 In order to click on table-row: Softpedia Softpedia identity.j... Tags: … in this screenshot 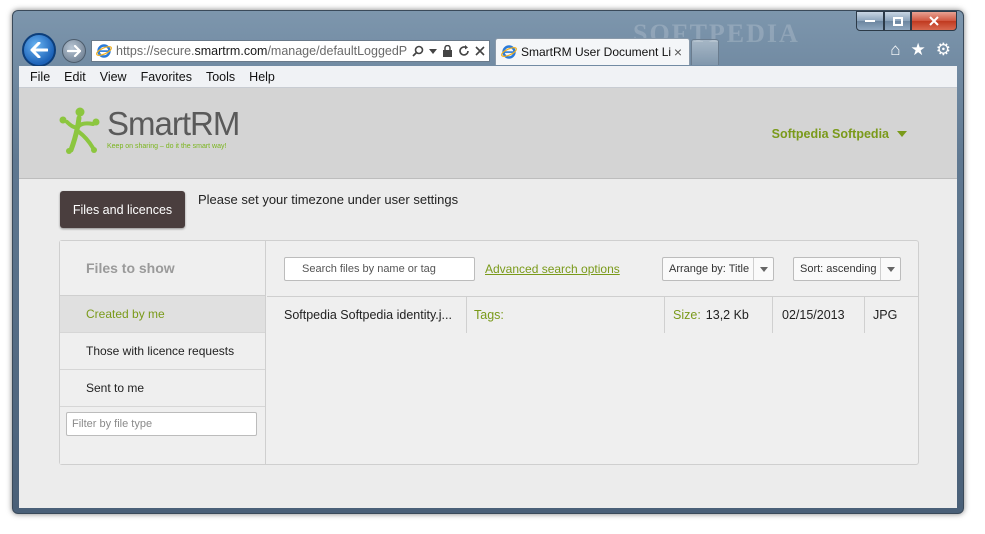, I will do `click(592, 315)`.